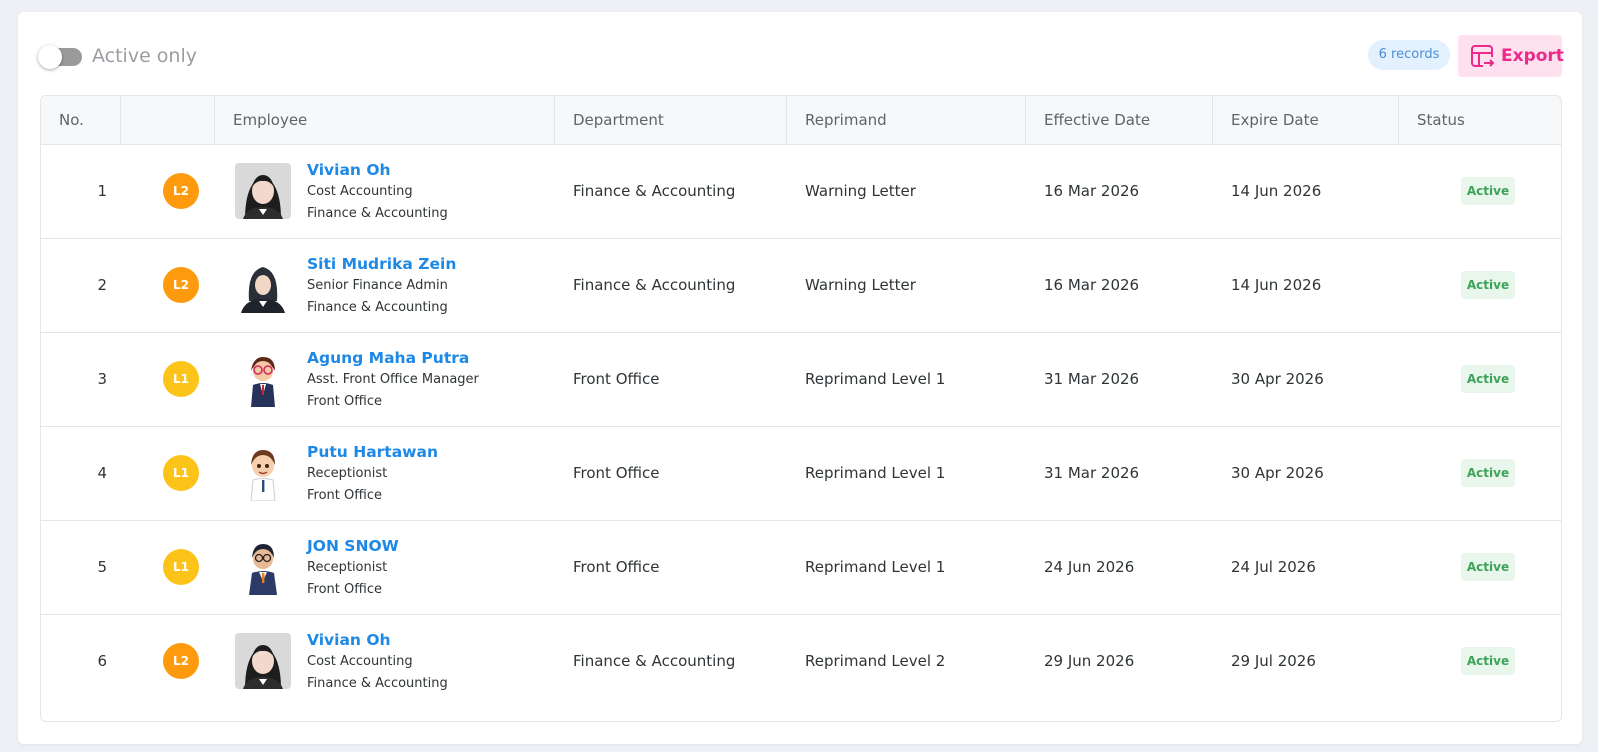 This screenshot has width=1598, height=752. I want to click on column-header-employee: Employee, so click(385, 120).